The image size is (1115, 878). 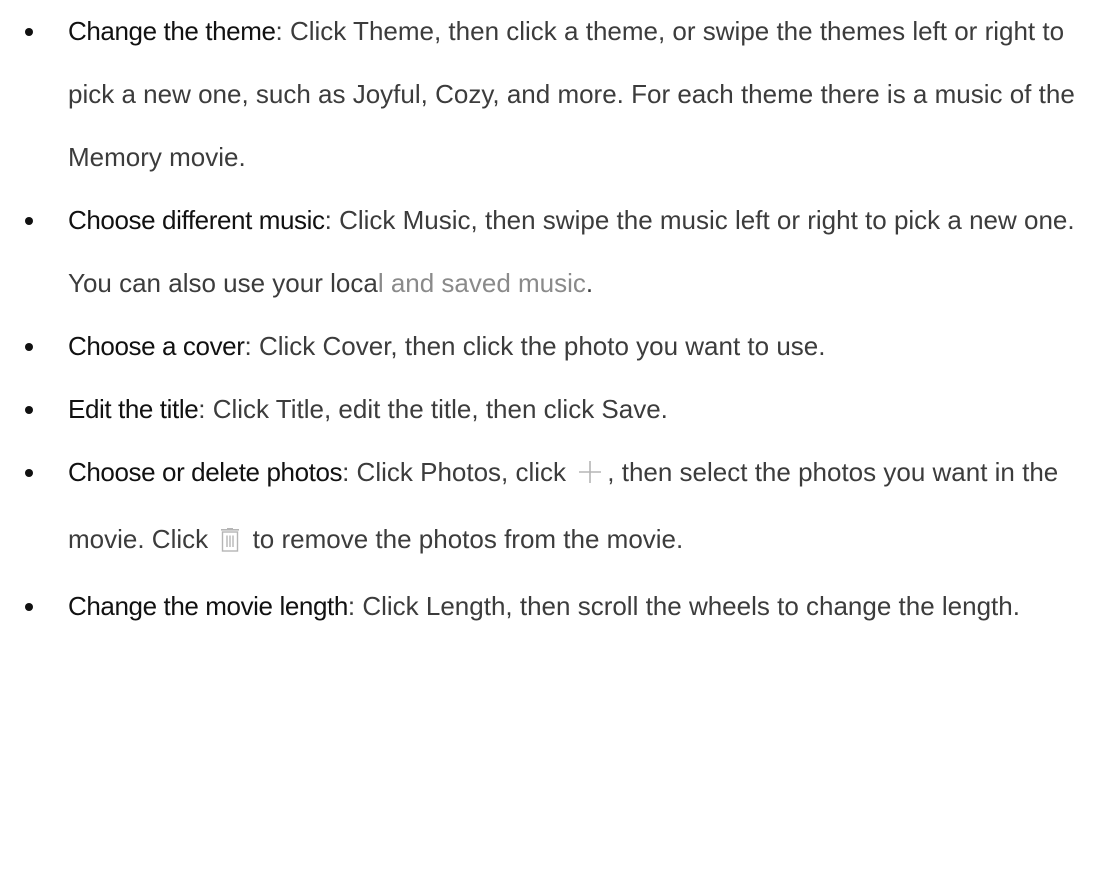 I want to click on trash-icon, so click(x=230, y=543).